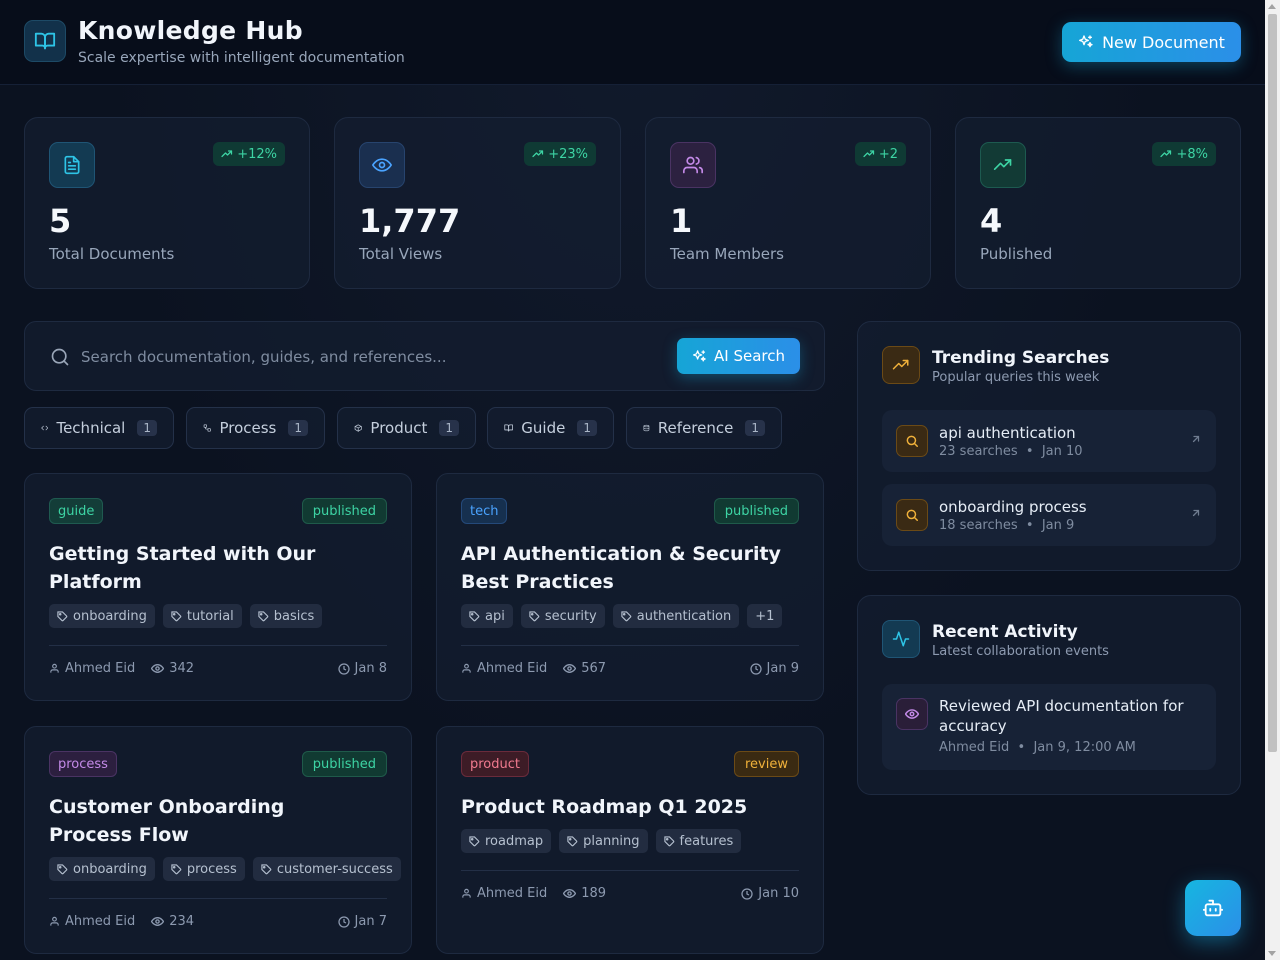 The image size is (1280, 960). Describe the element at coordinates (727, 254) in the screenshot. I see `stat-label: Team Members` at that location.